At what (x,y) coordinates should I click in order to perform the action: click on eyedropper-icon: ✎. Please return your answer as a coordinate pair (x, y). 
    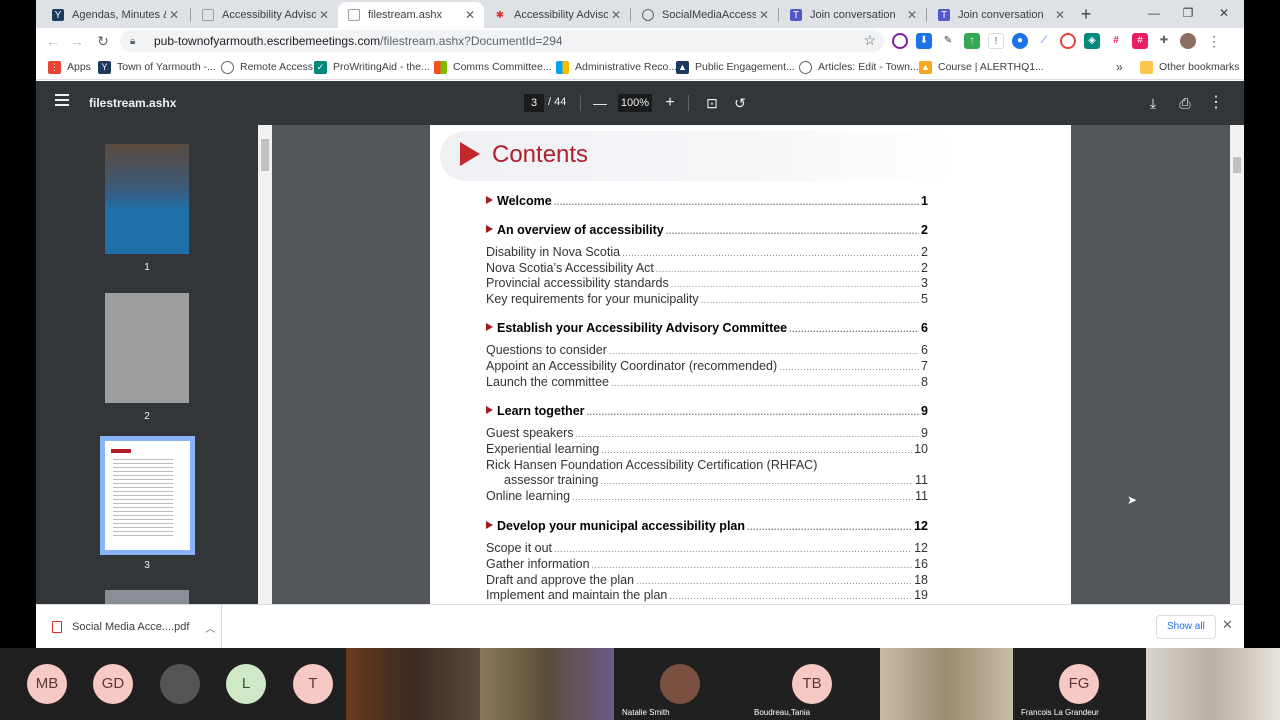
    Looking at the image, I should click on (948, 41).